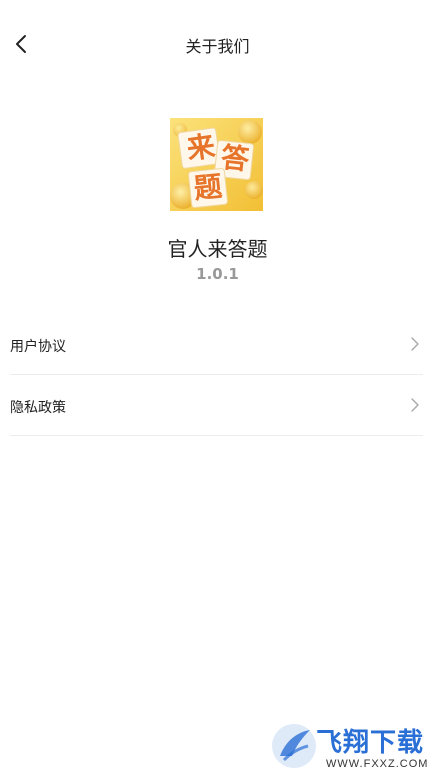 Image resolution: width=435 pixels, height=779 pixels. Describe the element at coordinates (216, 344) in the screenshot. I see `user-agreement-item: 用户协议` at that location.